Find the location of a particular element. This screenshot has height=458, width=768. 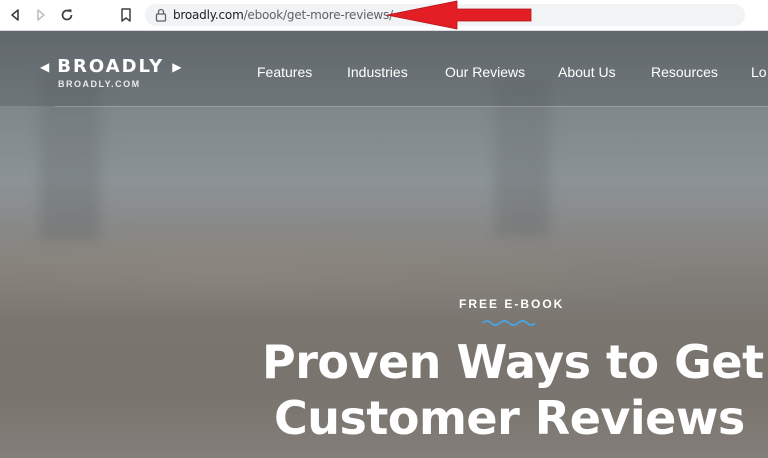

browser-toolbar: broadly.com/ebook/get-more-reviews/ is located at coordinates (384, 15).